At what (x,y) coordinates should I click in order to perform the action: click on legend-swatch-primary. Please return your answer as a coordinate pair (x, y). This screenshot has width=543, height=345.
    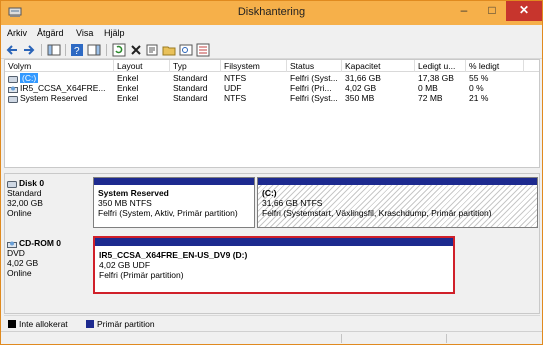
    Looking at the image, I should click on (90, 324).